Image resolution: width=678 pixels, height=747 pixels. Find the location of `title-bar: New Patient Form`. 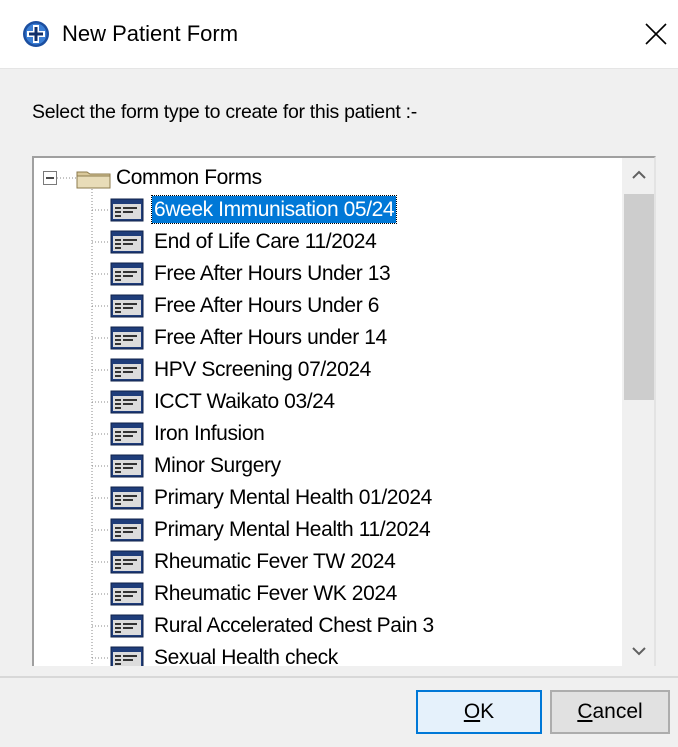

title-bar: New Patient Form is located at coordinates (339, 34).